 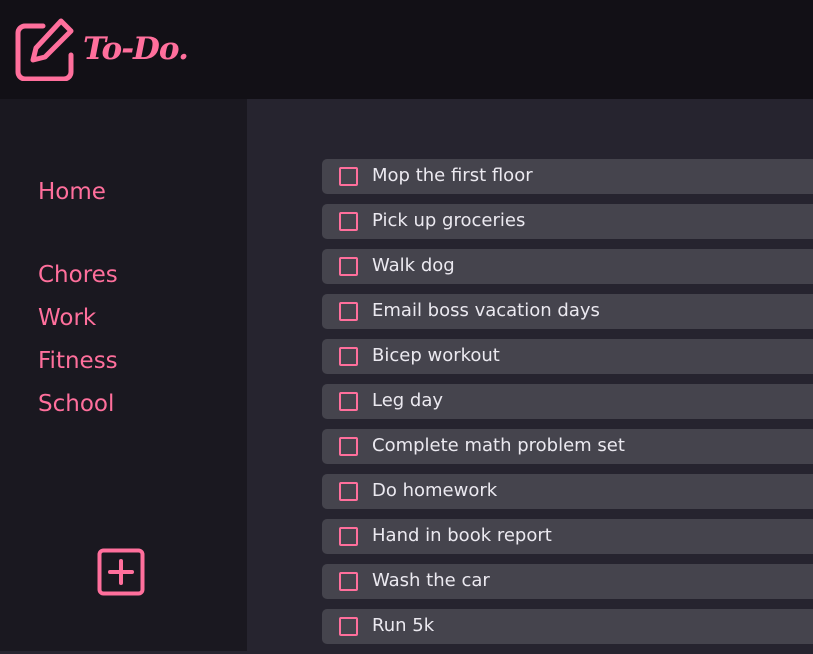 What do you see at coordinates (44, 49) in the screenshot?
I see `edit-square-icon` at bounding box center [44, 49].